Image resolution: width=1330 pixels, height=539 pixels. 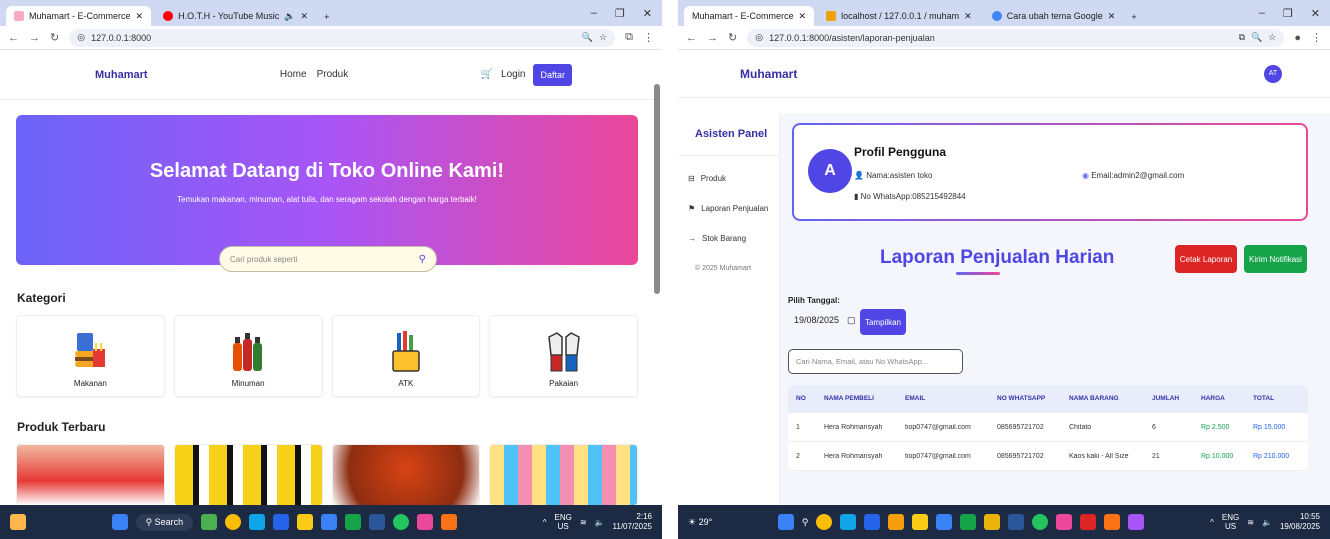 What do you see at coordinates (702, 178) in the screenshot?
I see `sidebar-item-produk: ⊟ Produk` at bounding box center [702, 178].